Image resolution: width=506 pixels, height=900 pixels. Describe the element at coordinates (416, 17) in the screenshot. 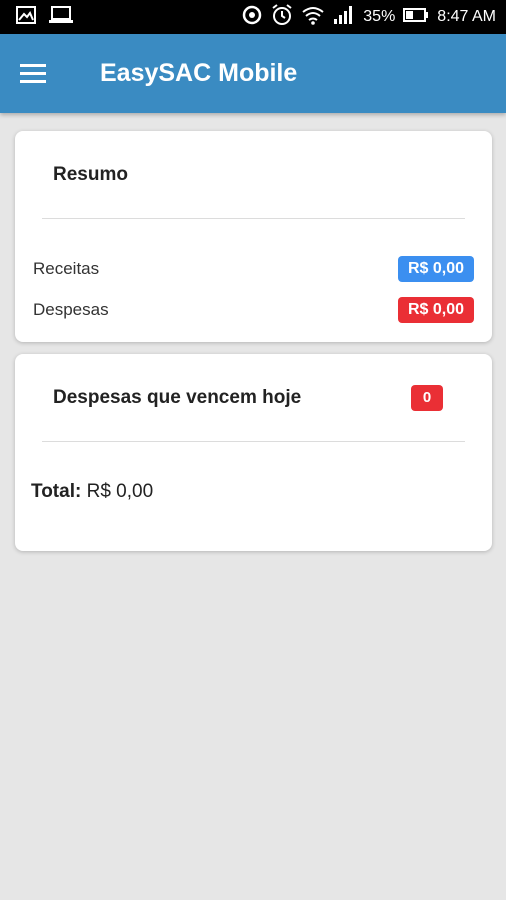

I see `battery-icon` at that location.